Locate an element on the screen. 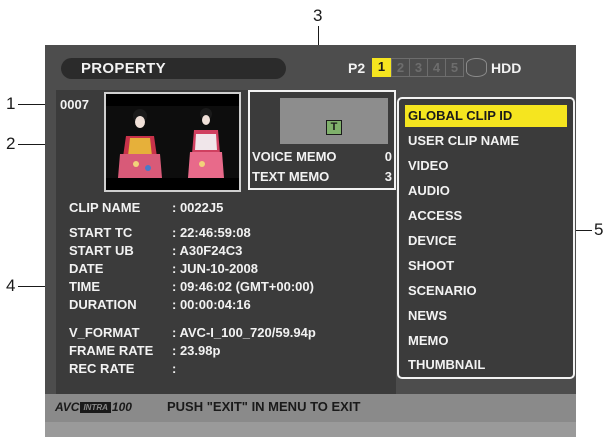  date-label: DATE is located at coordinates (86, 268).